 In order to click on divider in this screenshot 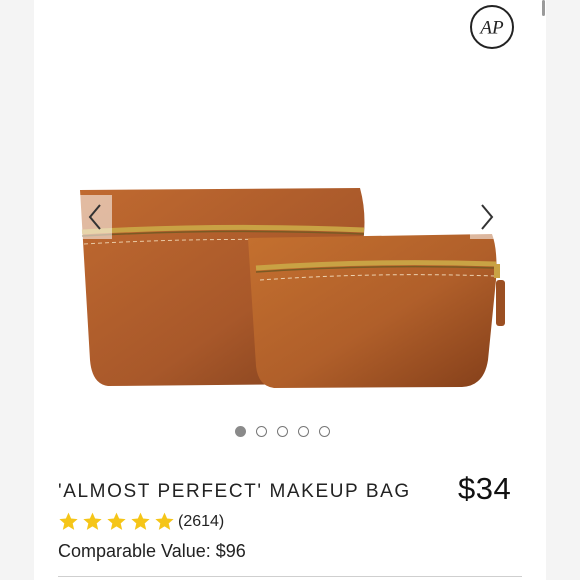, I will do `click(290, 576)`.